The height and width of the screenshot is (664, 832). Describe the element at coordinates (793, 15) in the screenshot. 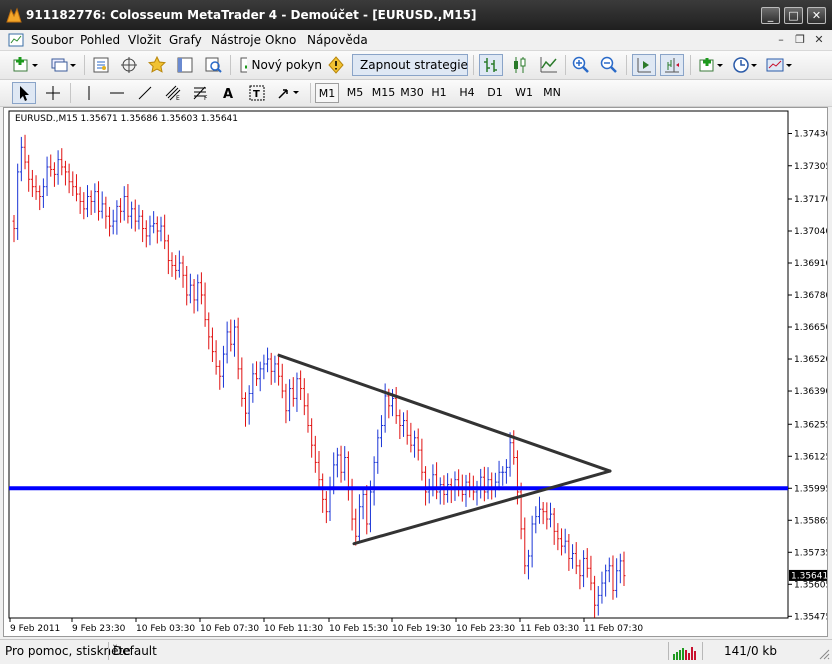

I see `maximize-button: □` at that location.